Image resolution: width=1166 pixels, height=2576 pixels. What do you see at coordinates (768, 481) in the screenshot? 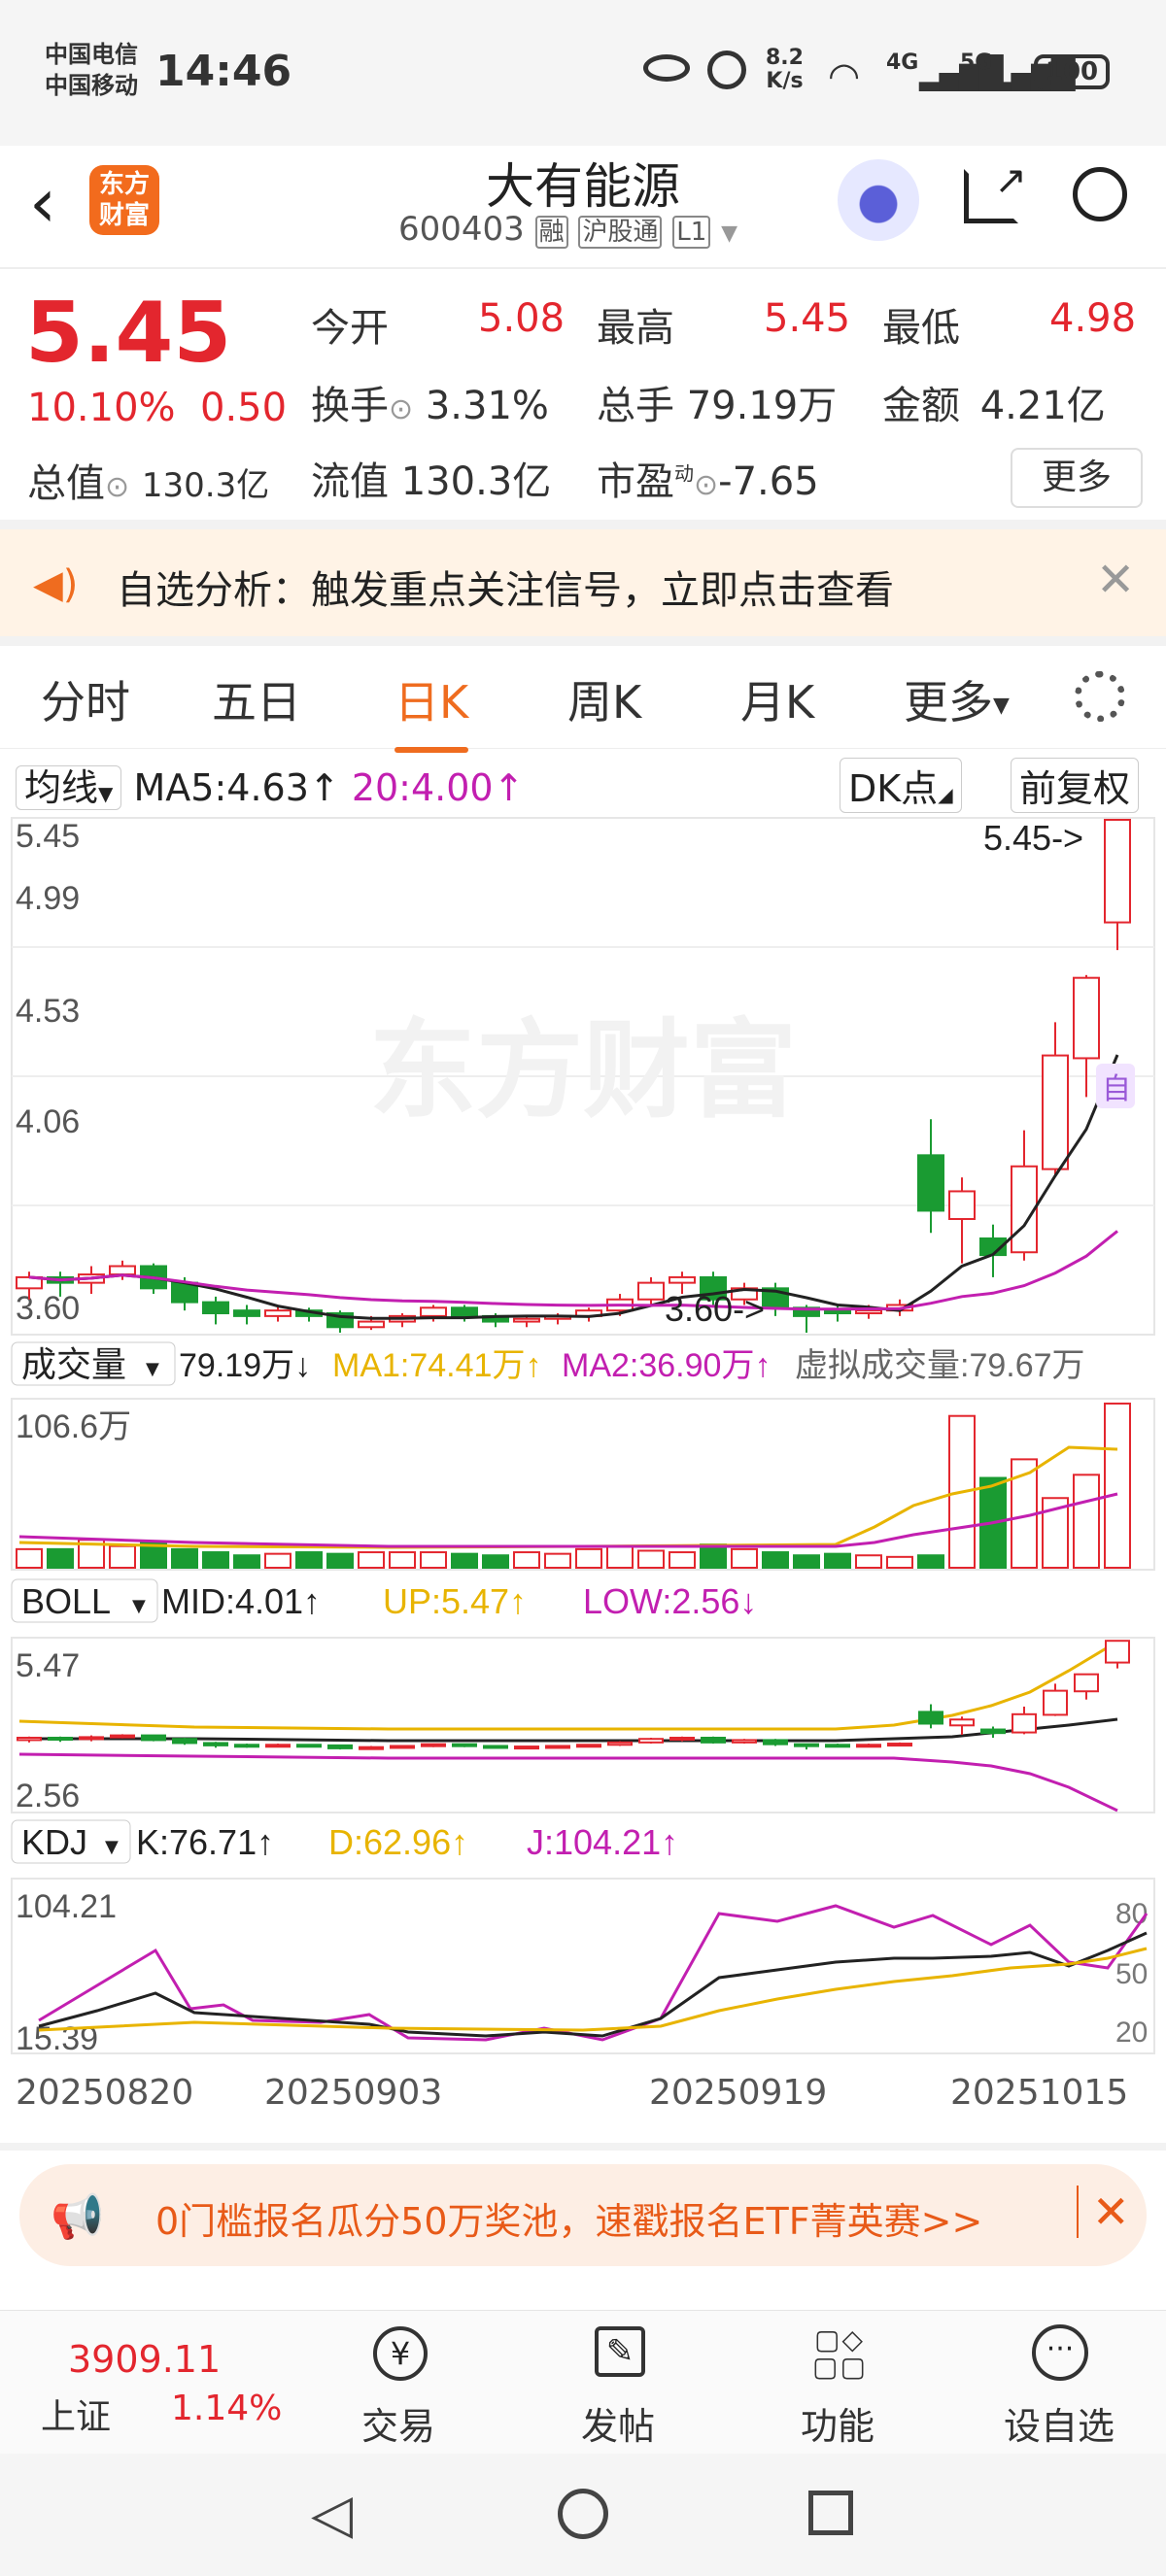
I see `pe-value: -7.65` at bounding box center [768, 481].